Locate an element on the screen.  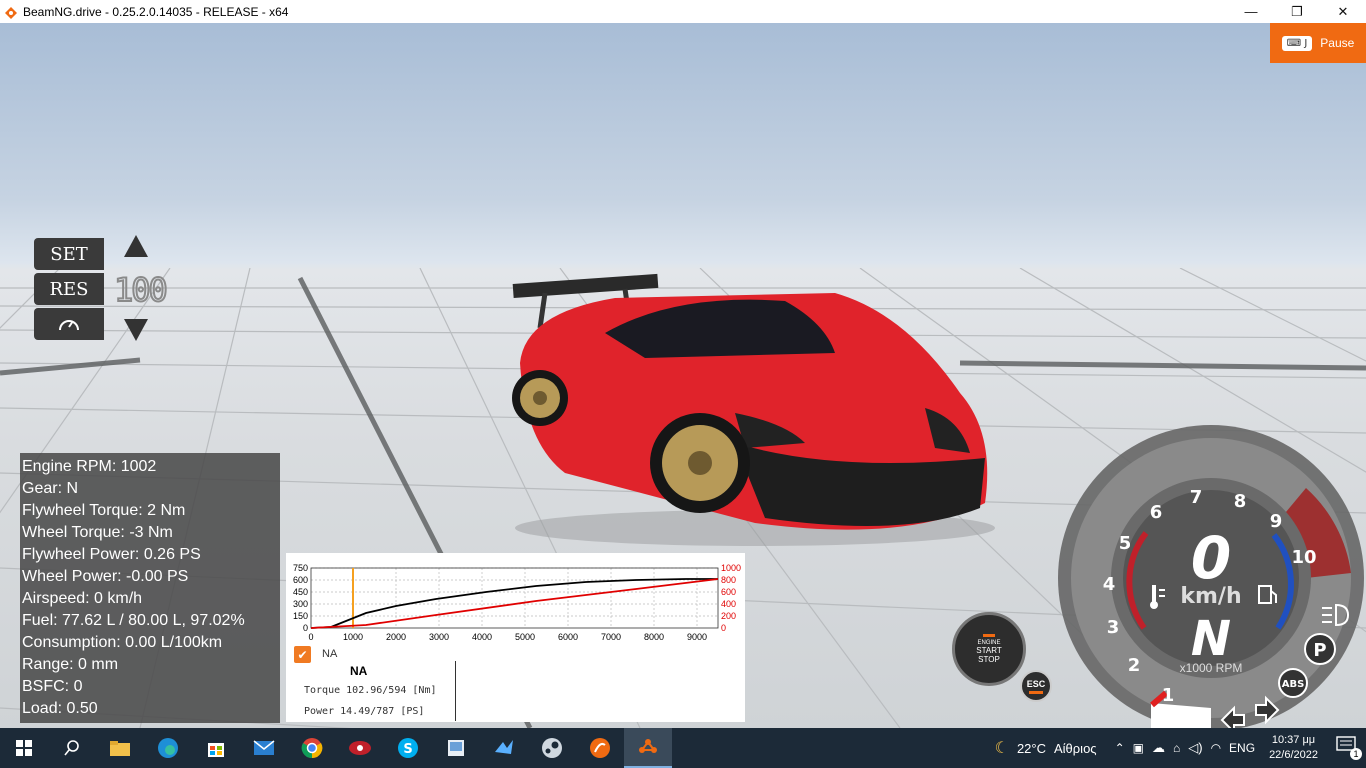
app-icon is located at coordinates (360, 748).